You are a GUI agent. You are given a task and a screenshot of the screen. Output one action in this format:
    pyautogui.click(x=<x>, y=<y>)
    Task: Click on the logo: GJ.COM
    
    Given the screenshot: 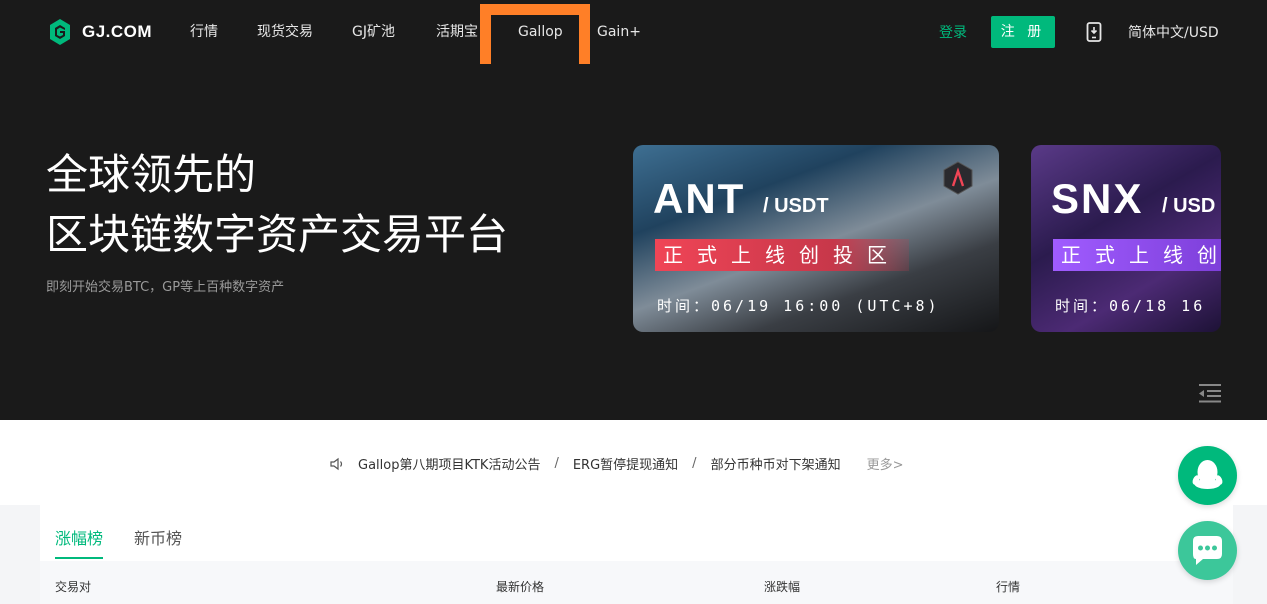 What is the action you would take?
    pyautogui.click(x=100, y=32)
    